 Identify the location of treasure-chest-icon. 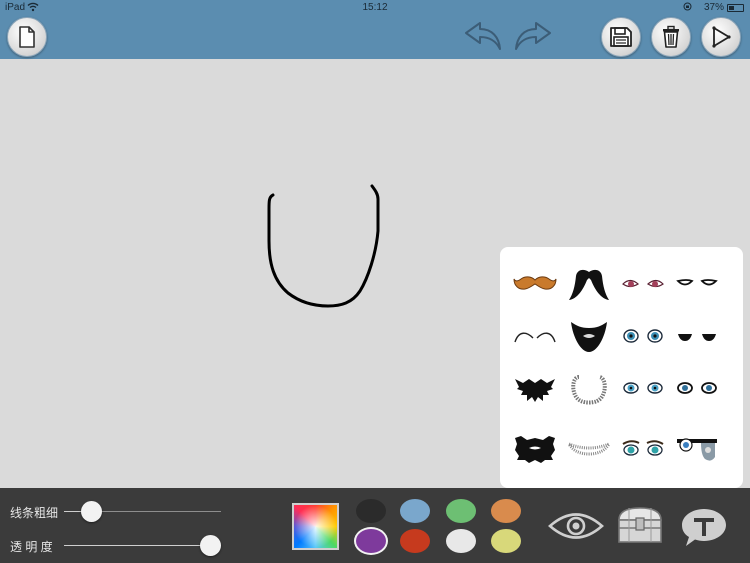
(640, 525).